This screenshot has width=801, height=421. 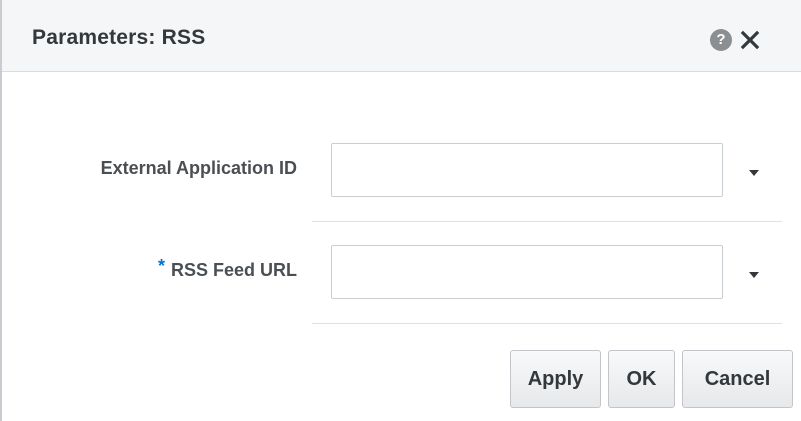 I want to click on external-application-id-label: External Application ID, so click(x=198, y=168).